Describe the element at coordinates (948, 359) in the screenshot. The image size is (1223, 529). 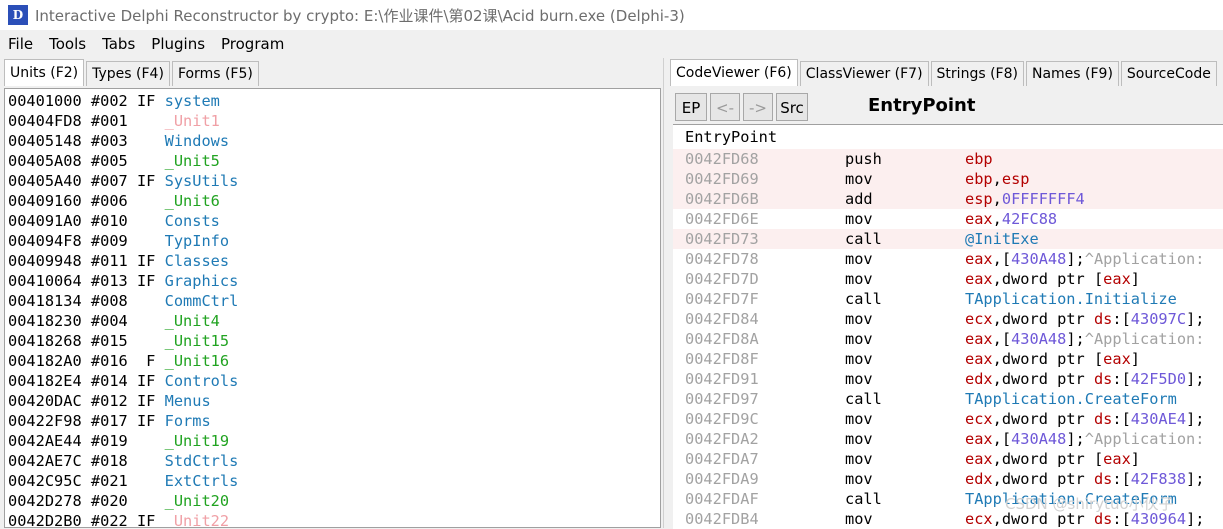
I see `code-row: 0042FD8F mov eax,dword ptr [eax]` at that location.